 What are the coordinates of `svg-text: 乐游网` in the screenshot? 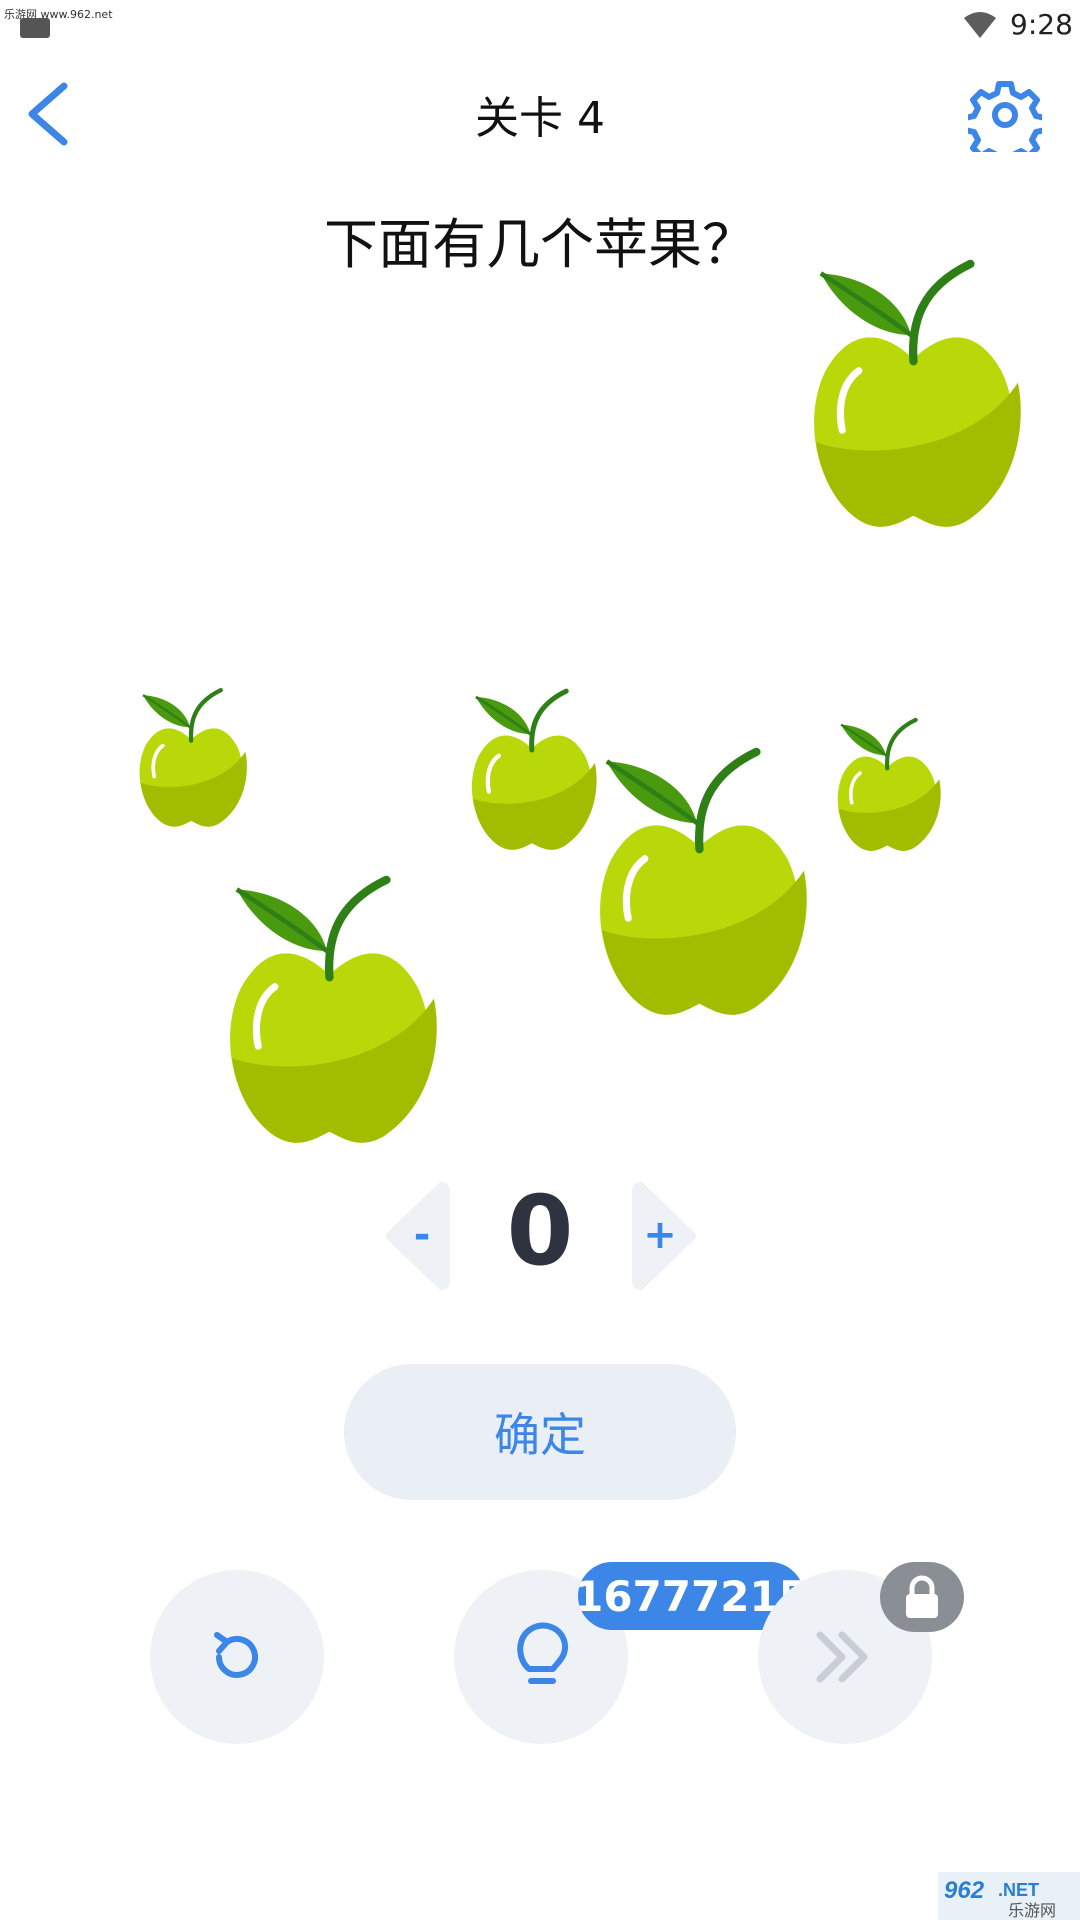 It's located at (1032, 1910).